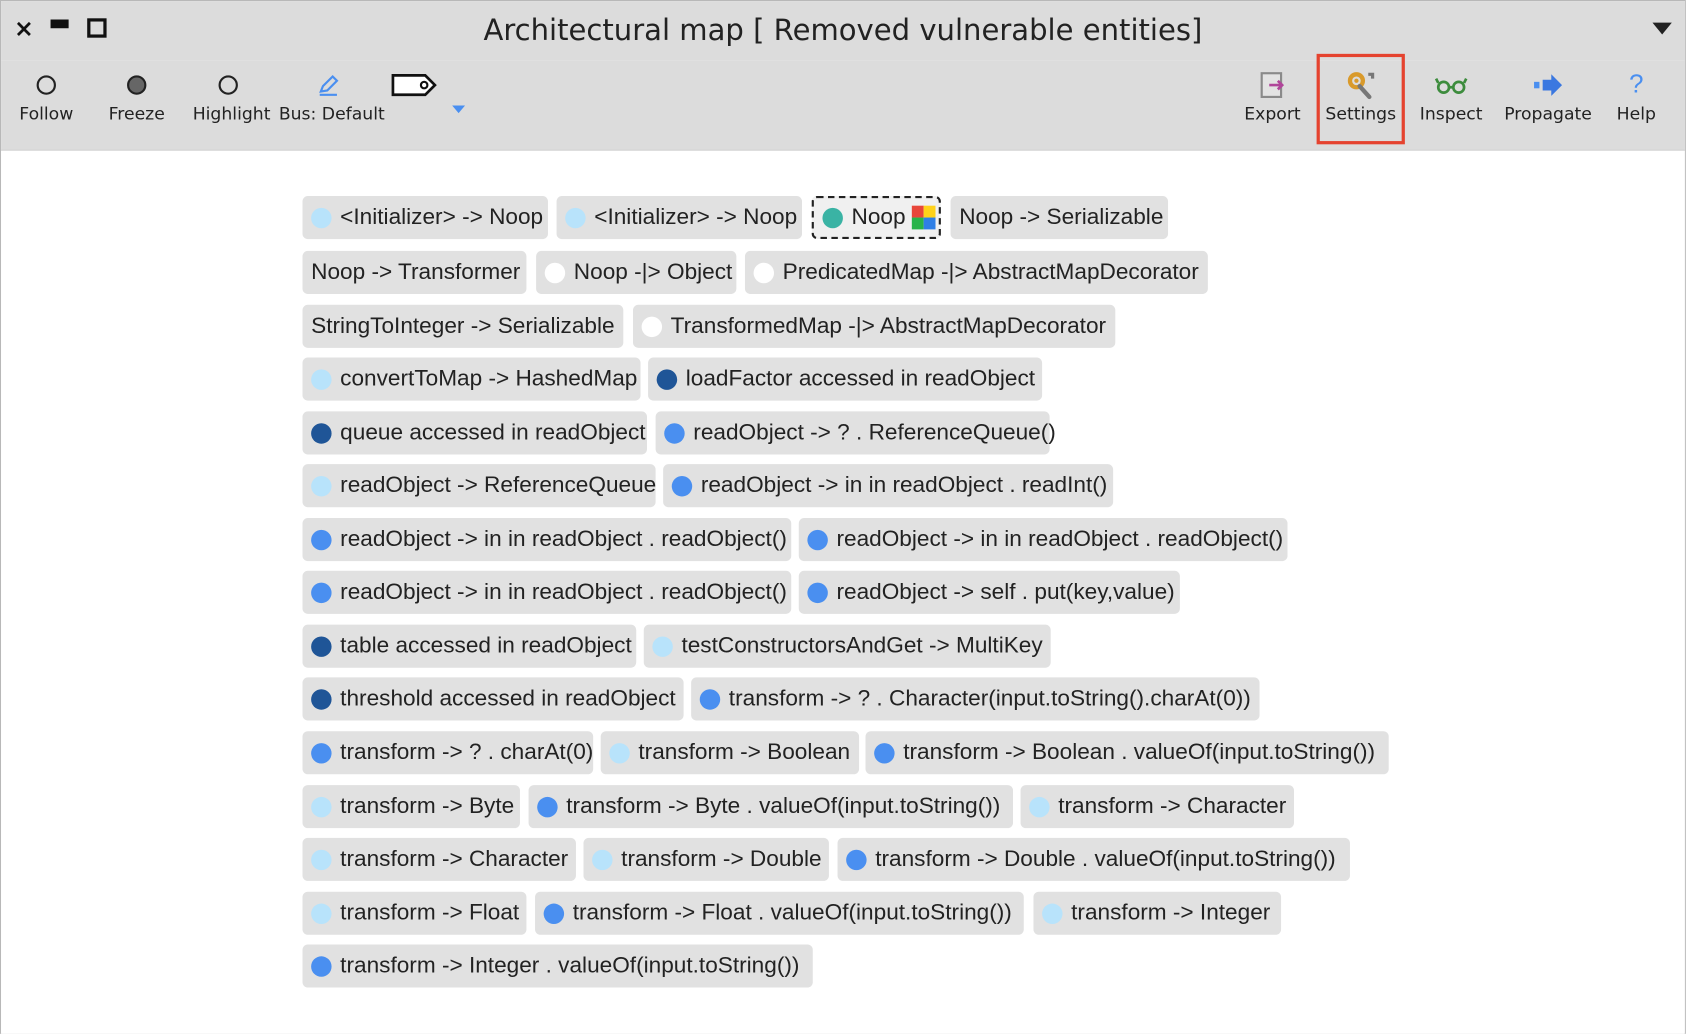 The image size is (1688, 1036). Describe the element at coordinates (486, 646) in the screenshot. I see `node-label: table accessed in readObject` at that location.